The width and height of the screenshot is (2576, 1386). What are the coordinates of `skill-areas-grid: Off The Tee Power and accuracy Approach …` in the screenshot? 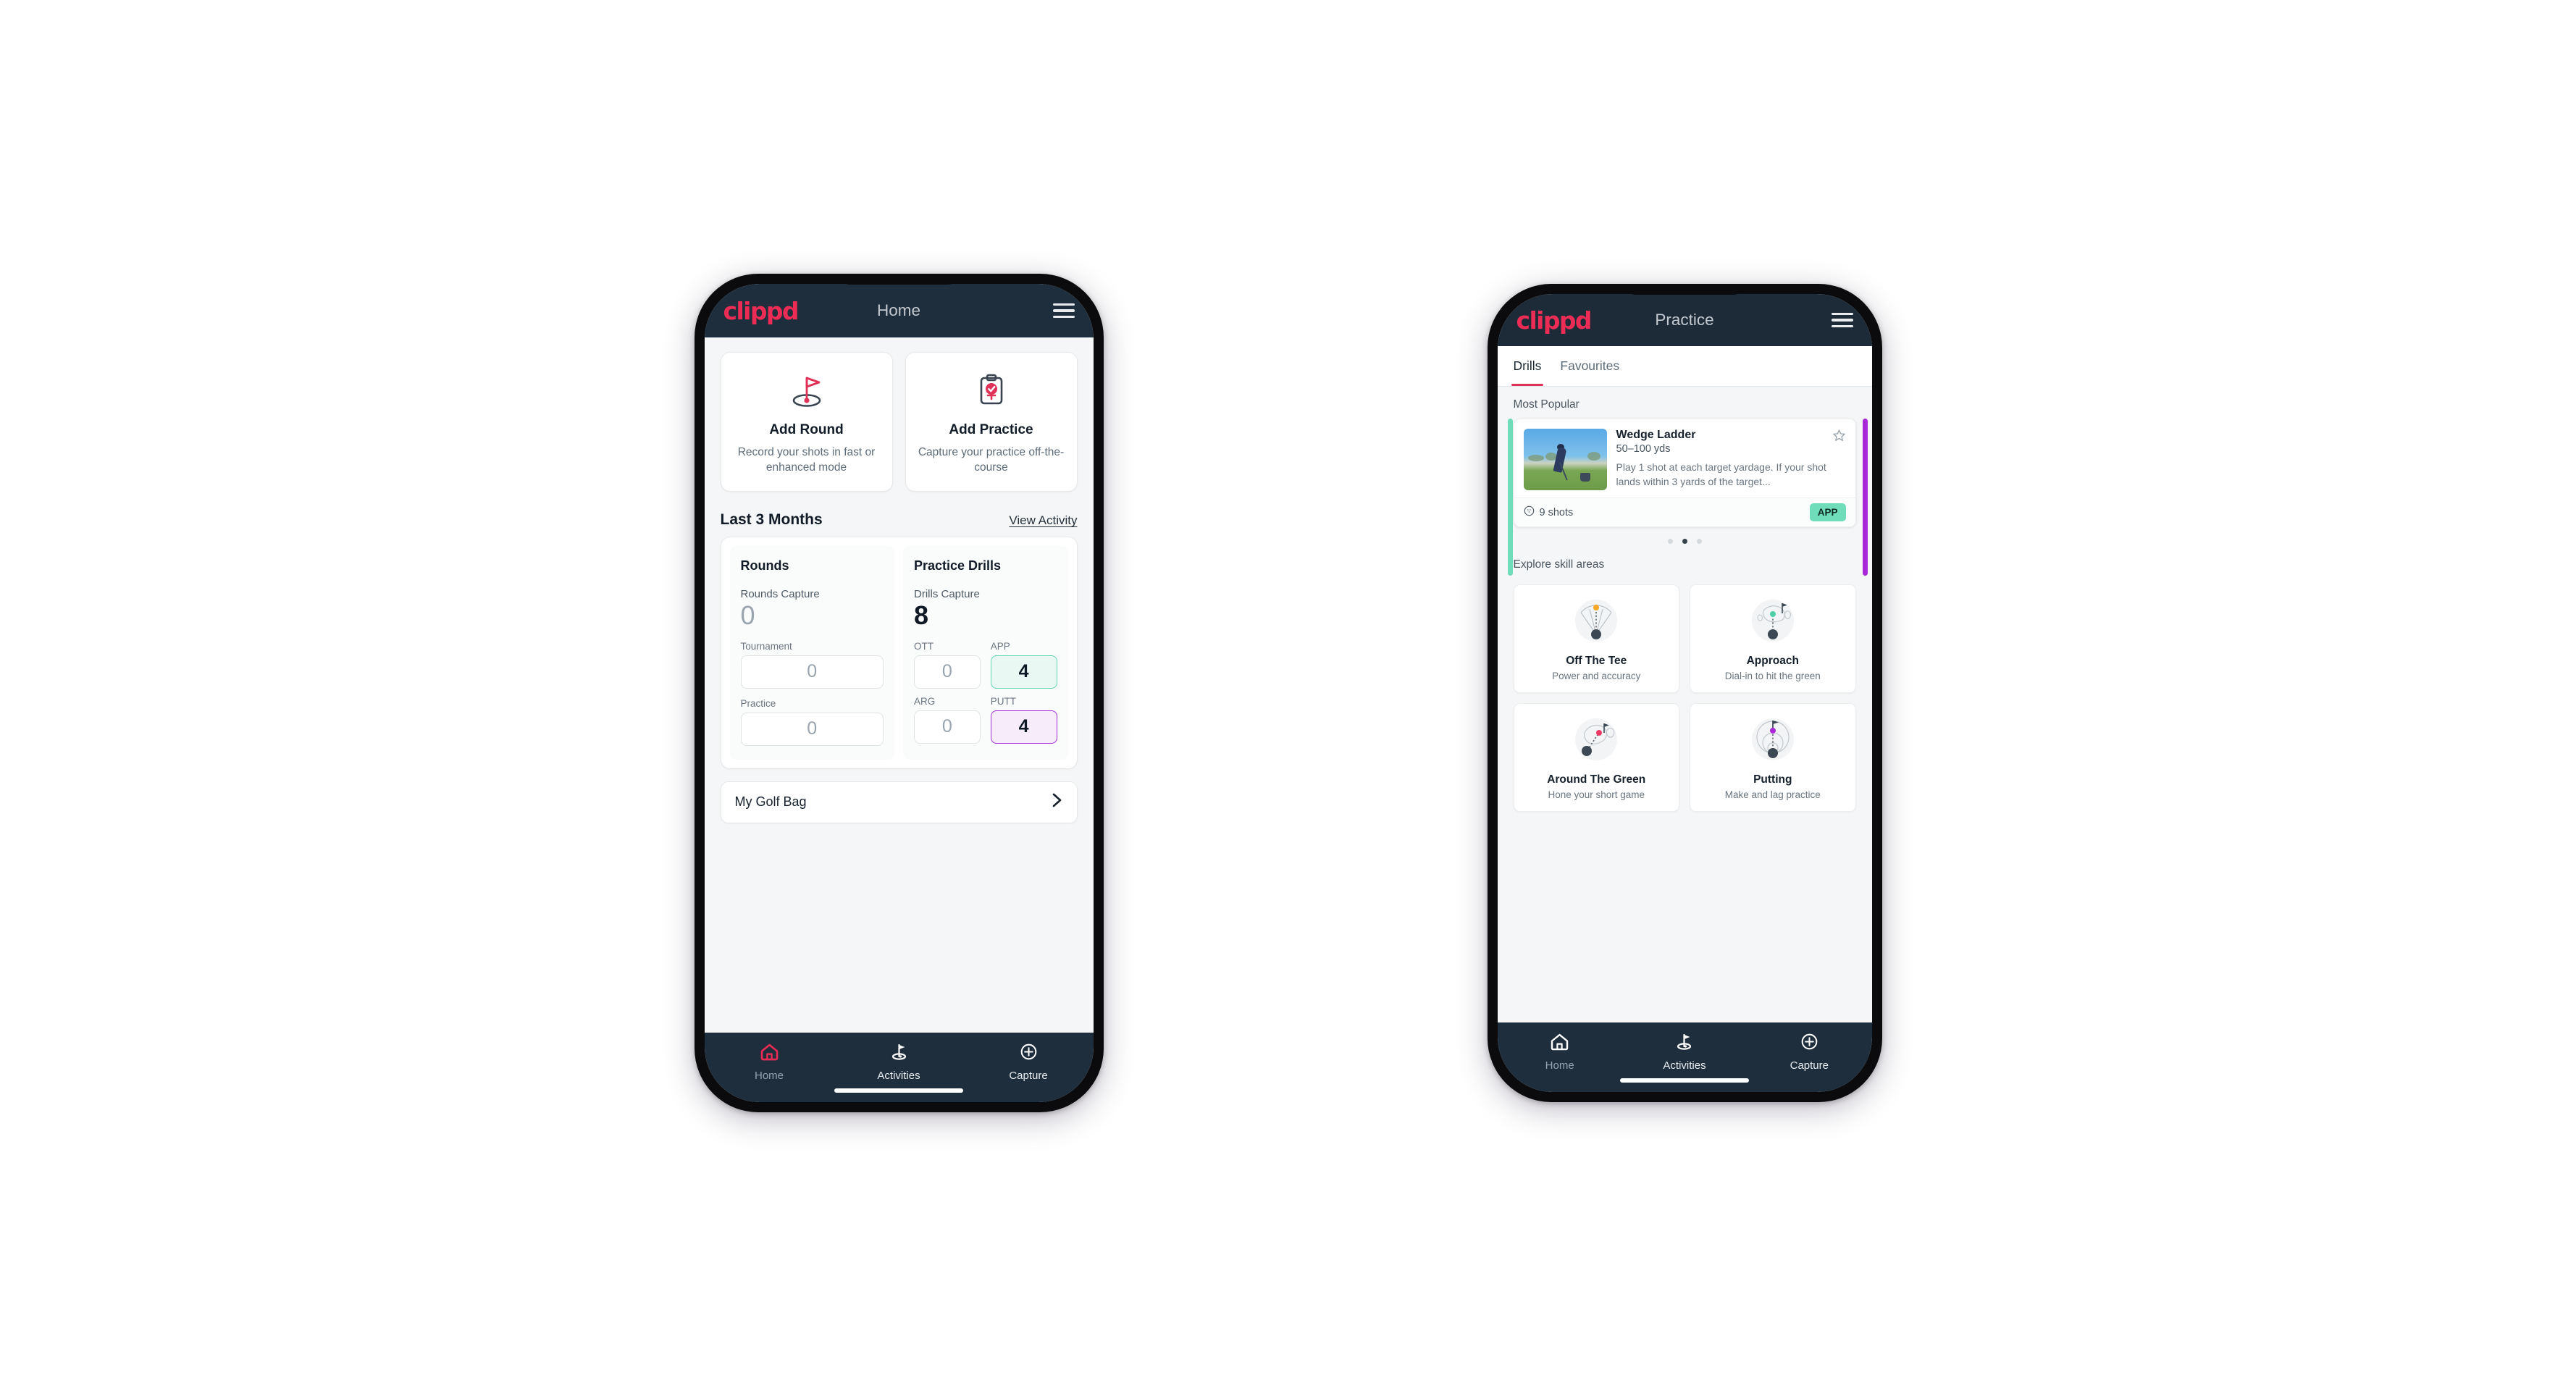 It's located at (1685, 695).